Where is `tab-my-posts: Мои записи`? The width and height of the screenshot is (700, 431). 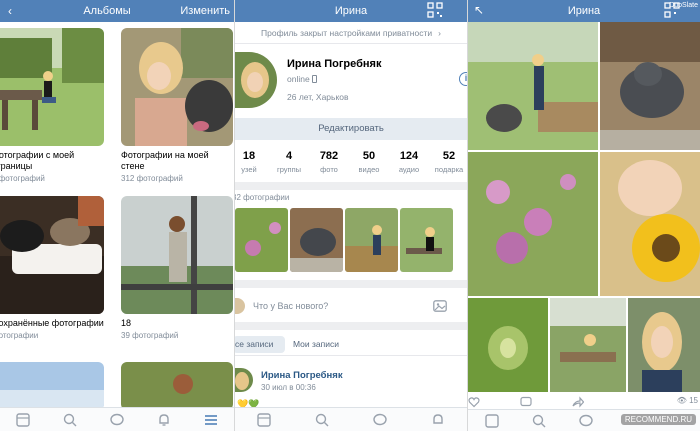
tab-my-posts: Мои записи is located at coordinates (316, 344).